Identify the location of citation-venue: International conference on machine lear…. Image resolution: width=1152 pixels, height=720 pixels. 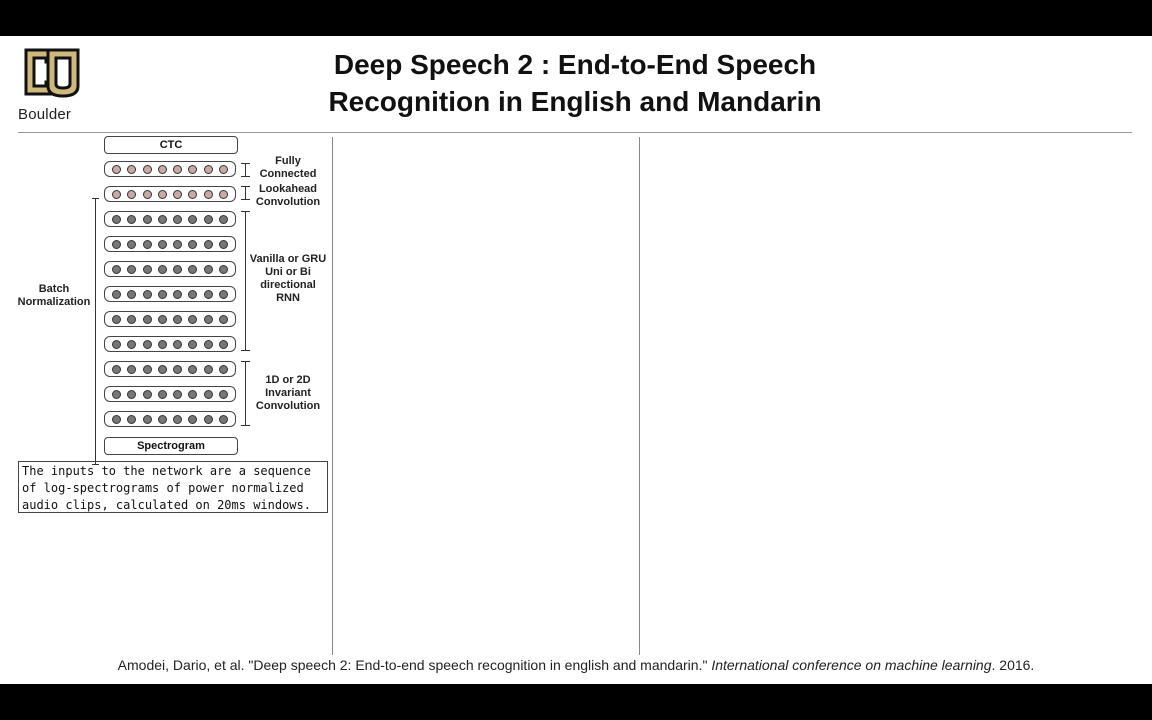
(851, 665).